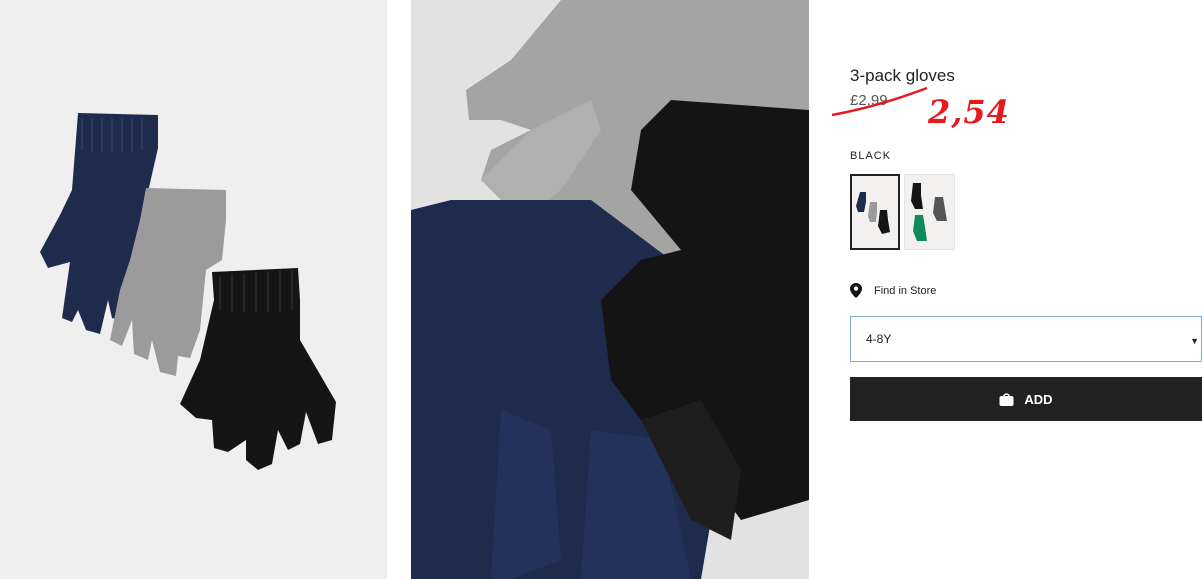 This screenshot has height=579, width=1202. What do you see at coordinates (1194, 341) in the screenshot?
I see `caret-down-icon: ▼` at bounding box center [1194, 341].